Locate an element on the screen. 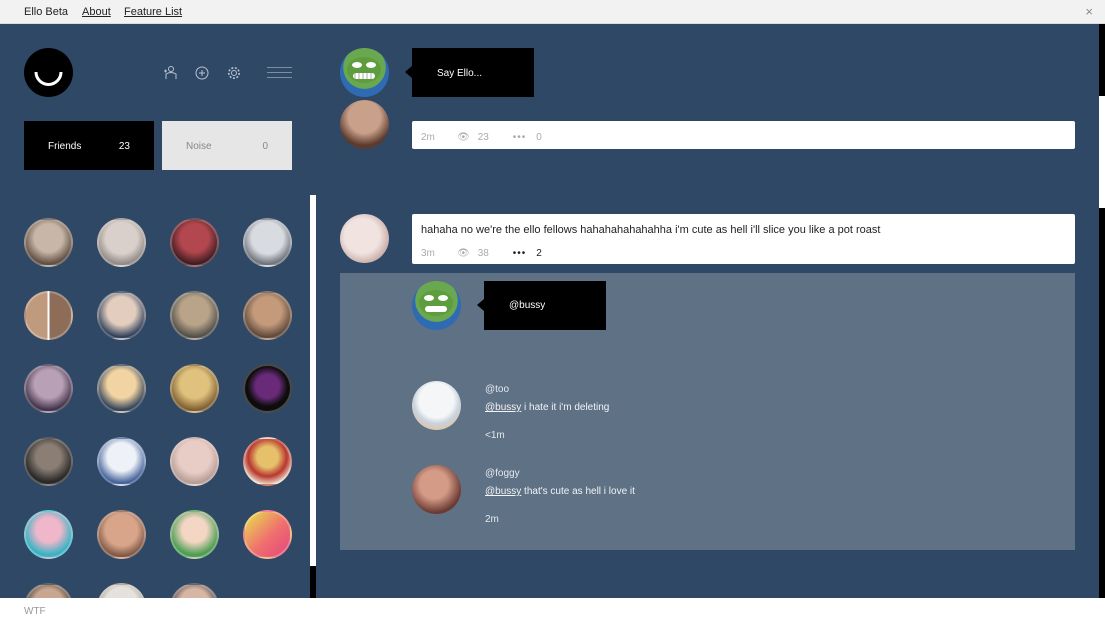  add-icon is located at coordinates (202, 73).